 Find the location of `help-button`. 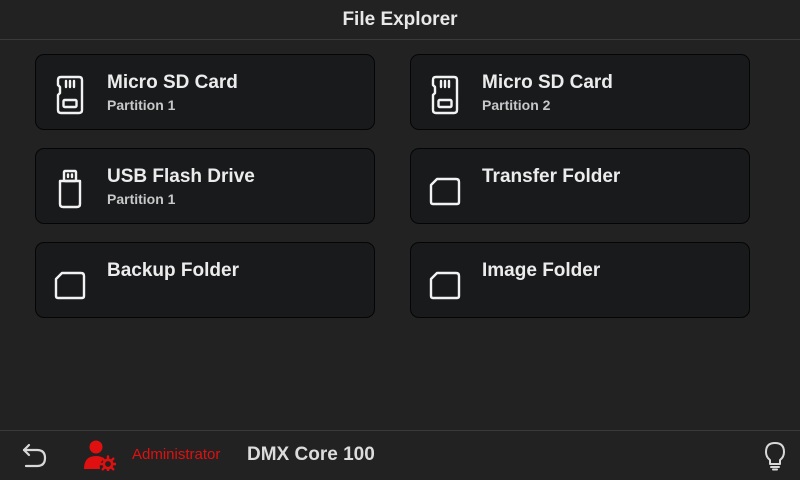

help-button is located at coordinates (775, 456).